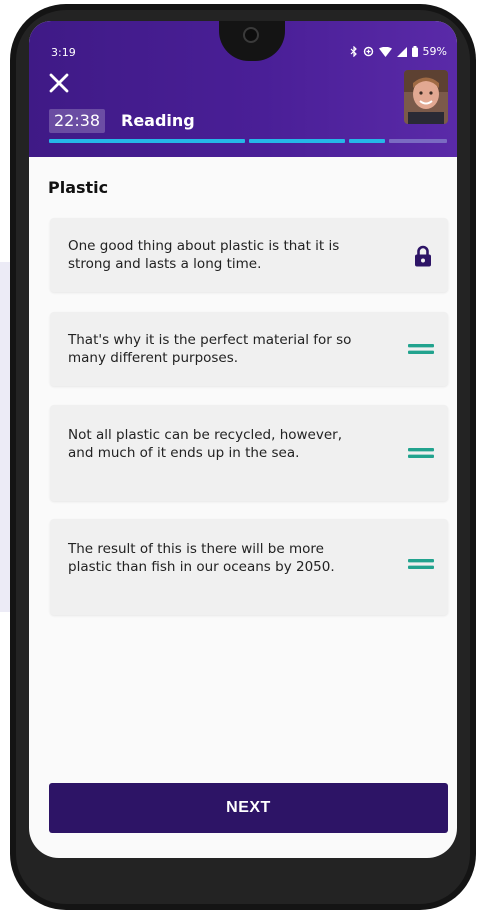 The width and height of the screenshot is (479, 912). What do you see at coordinates (353, 51) in the screenshot?
I see `bluetooth-icon` at bounding box center [353, 51].